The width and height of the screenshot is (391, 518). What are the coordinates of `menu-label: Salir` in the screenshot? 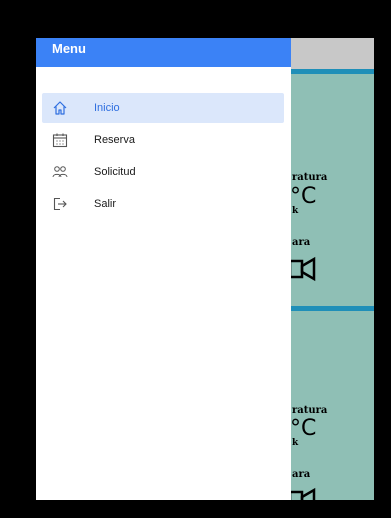 It's located at (105, 204).